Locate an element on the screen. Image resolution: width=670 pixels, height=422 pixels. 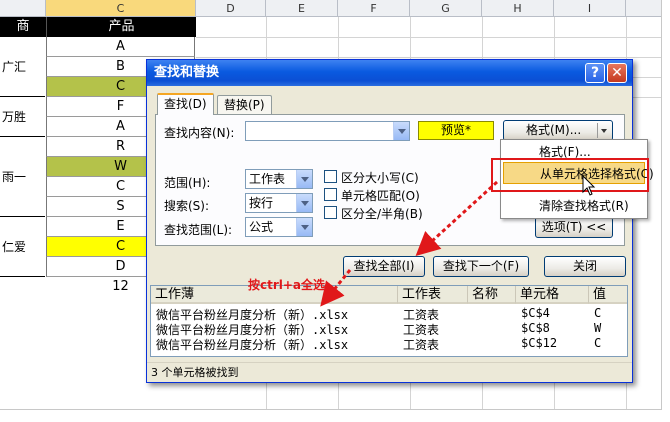
result-cell: $C$8 is located at coordinates (535, 328).